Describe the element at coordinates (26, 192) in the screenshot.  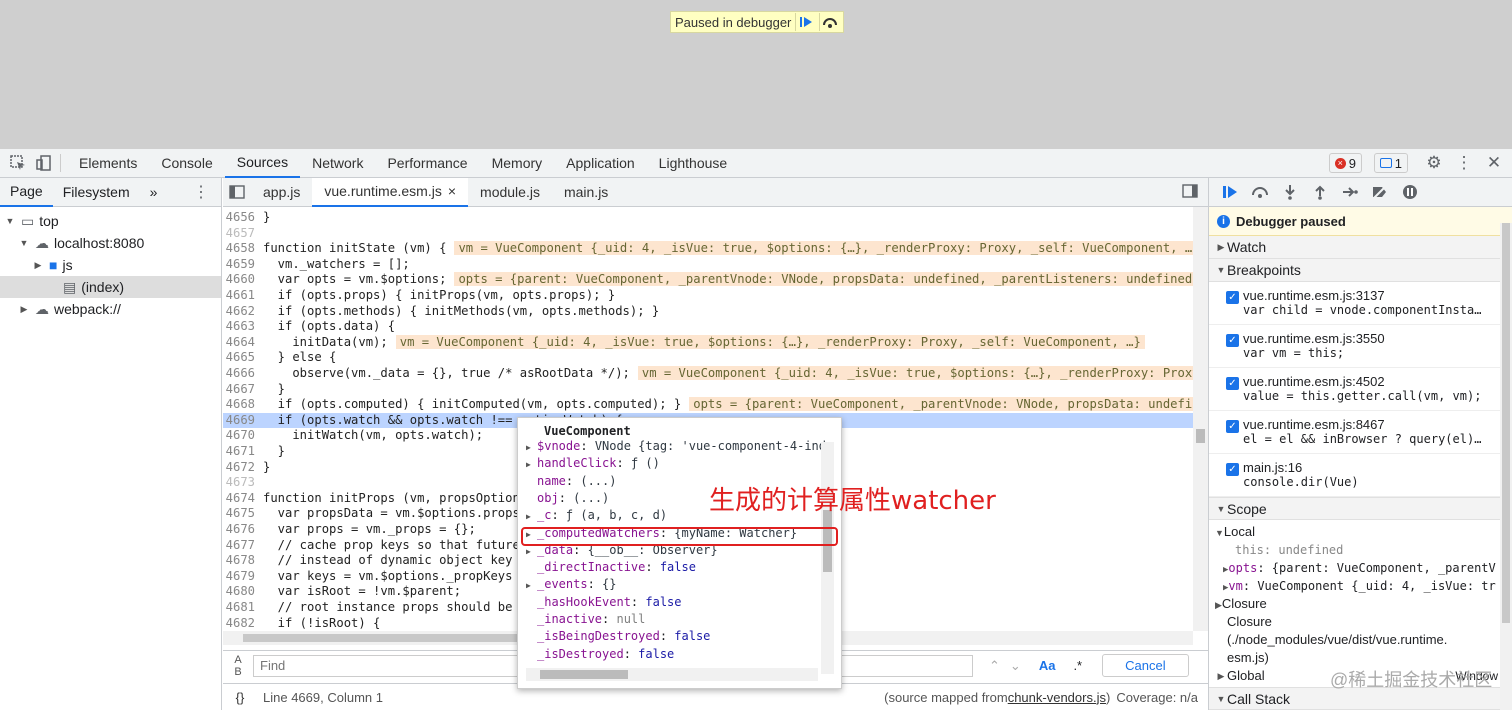
I see `tab-page: Page` at that location.